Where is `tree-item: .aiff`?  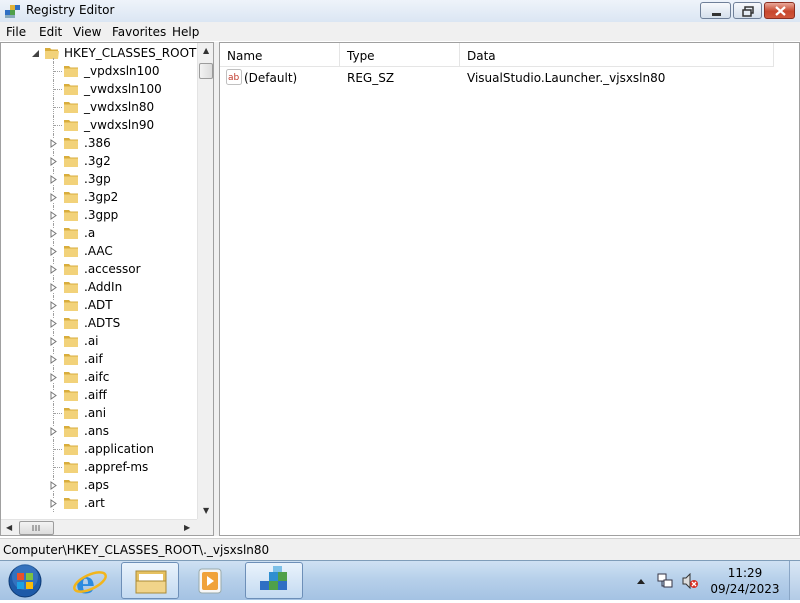 tree-item: .aiff is located at coordinates (99, 395).